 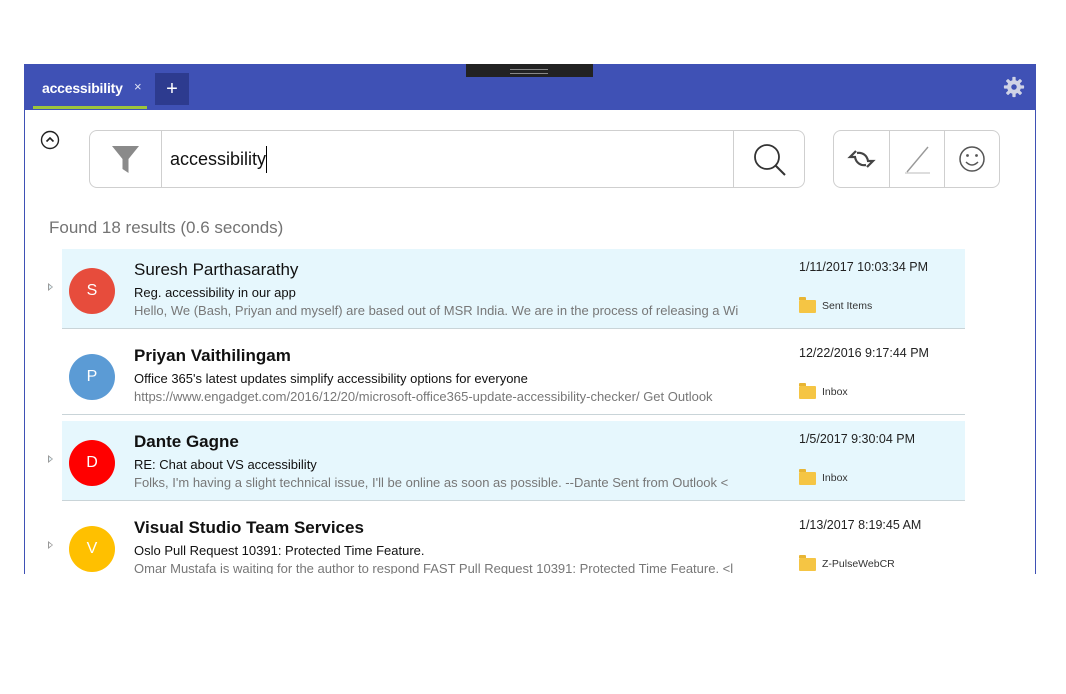 I want to click on date: 1/13/2017 8:19:45 AM, so click(x=860, y=525).